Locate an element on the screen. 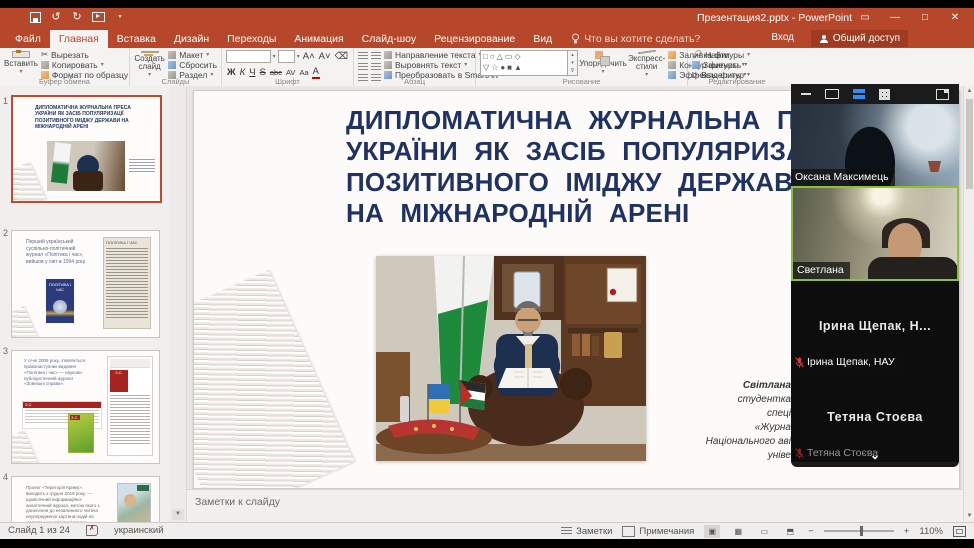 This screenshot has width=974, height=548. tab-insert: Вставка is located at coordinates (136, 39).